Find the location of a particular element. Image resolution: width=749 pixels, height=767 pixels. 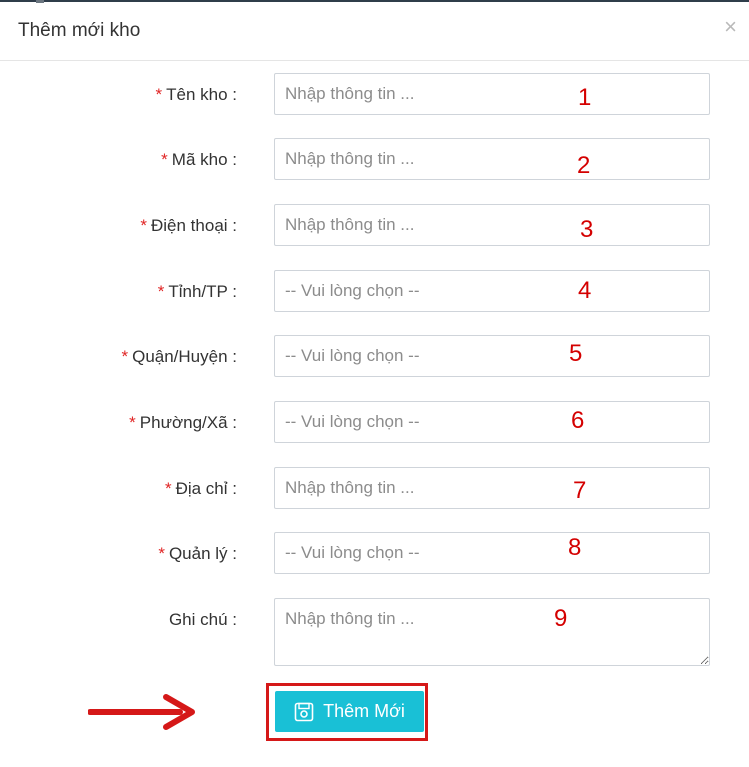

province-select: -- Vui lòng chọn -- is located at coordinates (492, 291).